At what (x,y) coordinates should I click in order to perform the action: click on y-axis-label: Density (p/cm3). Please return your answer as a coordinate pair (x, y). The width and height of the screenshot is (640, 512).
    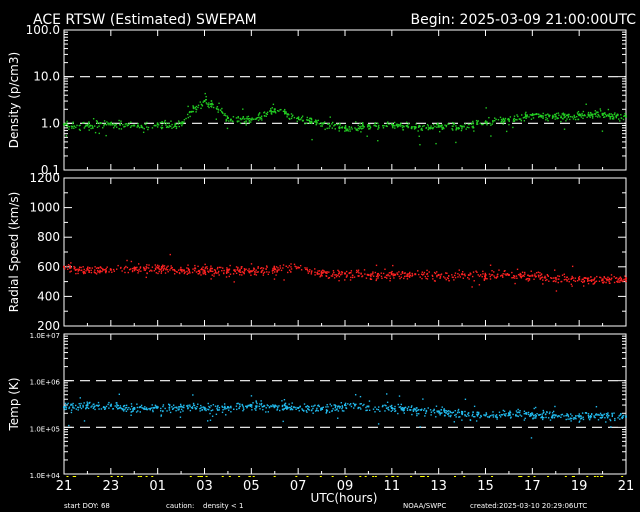
    Looking at the image, I should click on (14, 100).